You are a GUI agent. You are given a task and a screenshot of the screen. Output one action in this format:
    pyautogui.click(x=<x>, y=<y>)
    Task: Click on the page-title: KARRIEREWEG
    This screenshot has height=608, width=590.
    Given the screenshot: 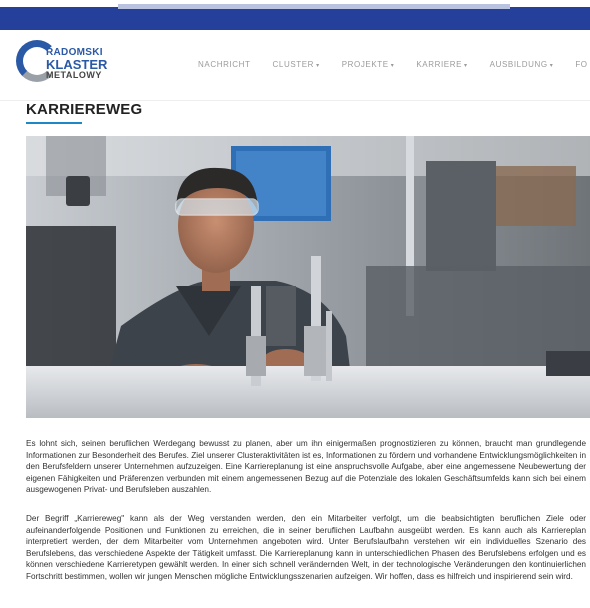 What is the action you would take?
    pyautogui.click(x=84, y=109)
    